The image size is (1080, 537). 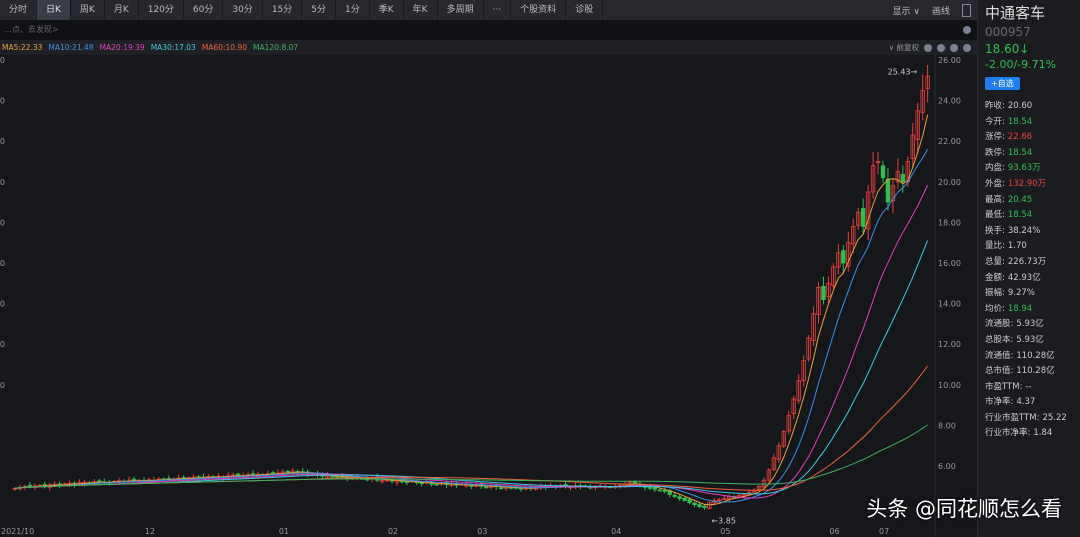 What do you see at coordinates (999, 324) in the screenshot?
I see `stat-label: 流通股:` at bounding box center [999, 324].